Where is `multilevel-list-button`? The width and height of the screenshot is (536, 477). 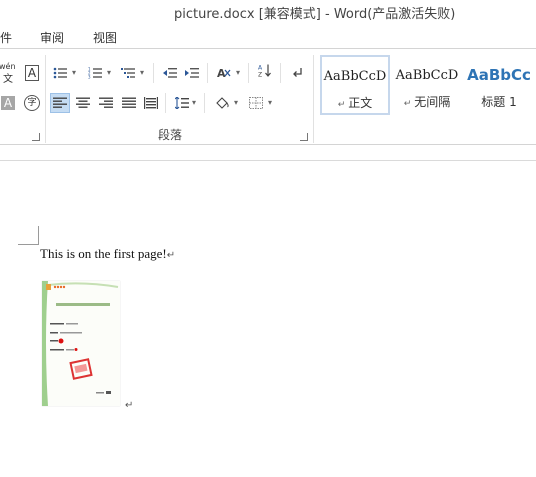 multilevel-list-button is located at coordinates (128, 73).